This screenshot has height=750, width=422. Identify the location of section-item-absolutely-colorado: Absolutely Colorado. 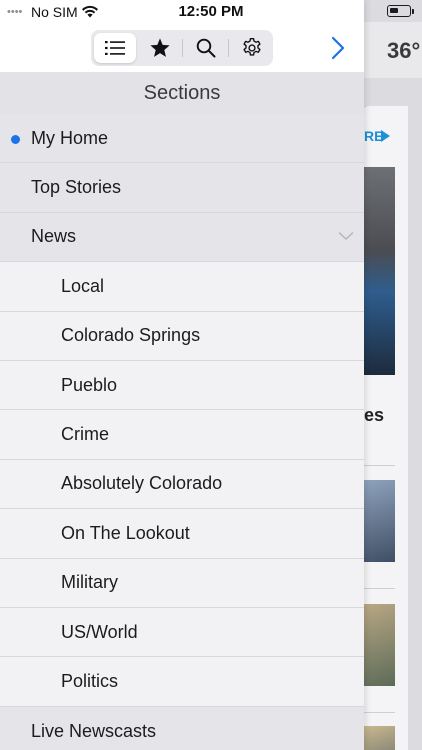
(182, 484).